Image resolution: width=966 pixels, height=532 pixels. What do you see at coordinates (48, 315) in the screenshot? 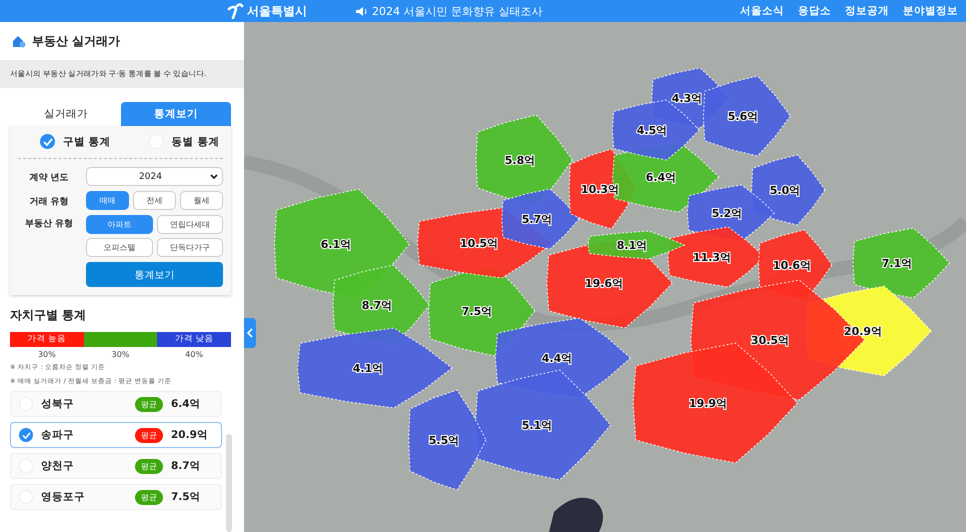
I see `section-title: 자치구별 통계` at bounding box center [48, 315].